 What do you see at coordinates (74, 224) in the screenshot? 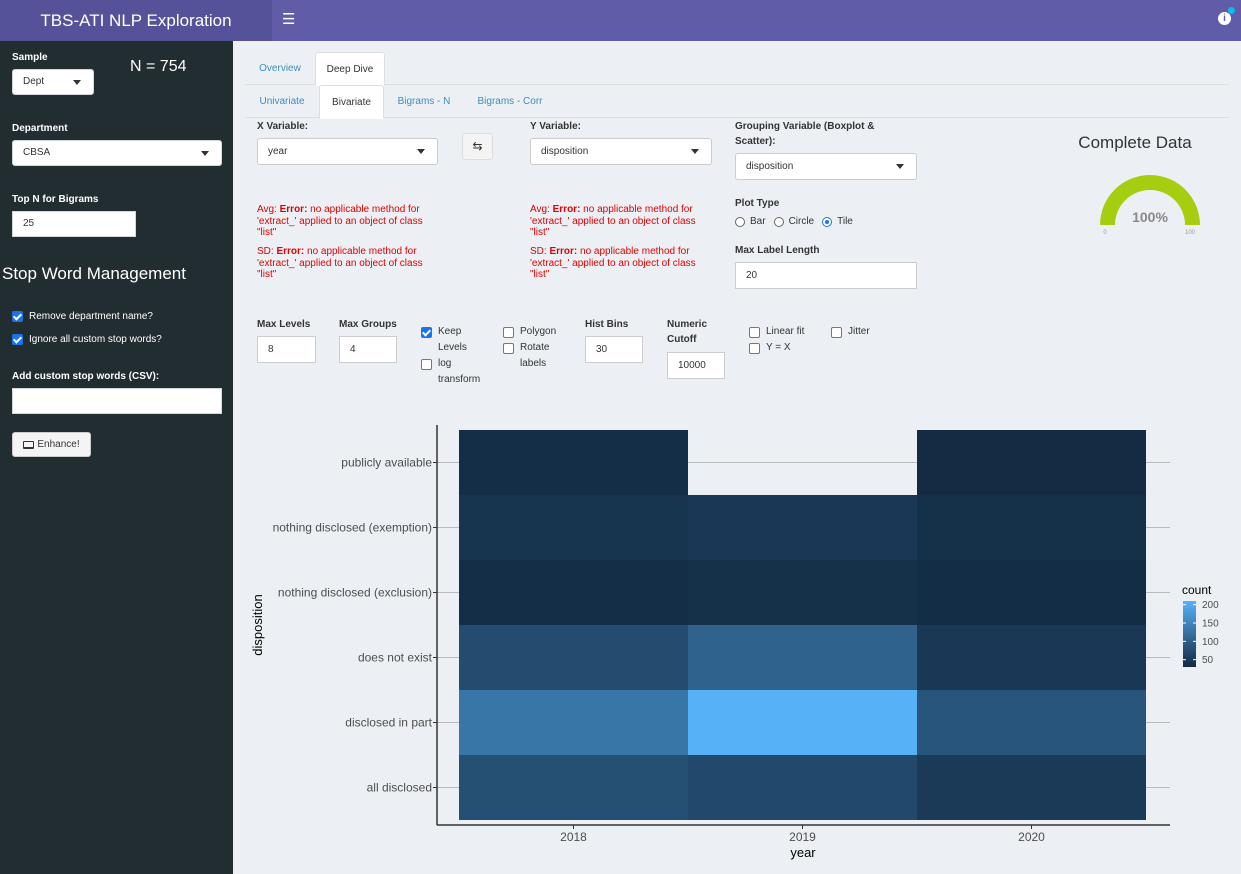
I see `topn-input: 25` at bounding box center [74, 224].